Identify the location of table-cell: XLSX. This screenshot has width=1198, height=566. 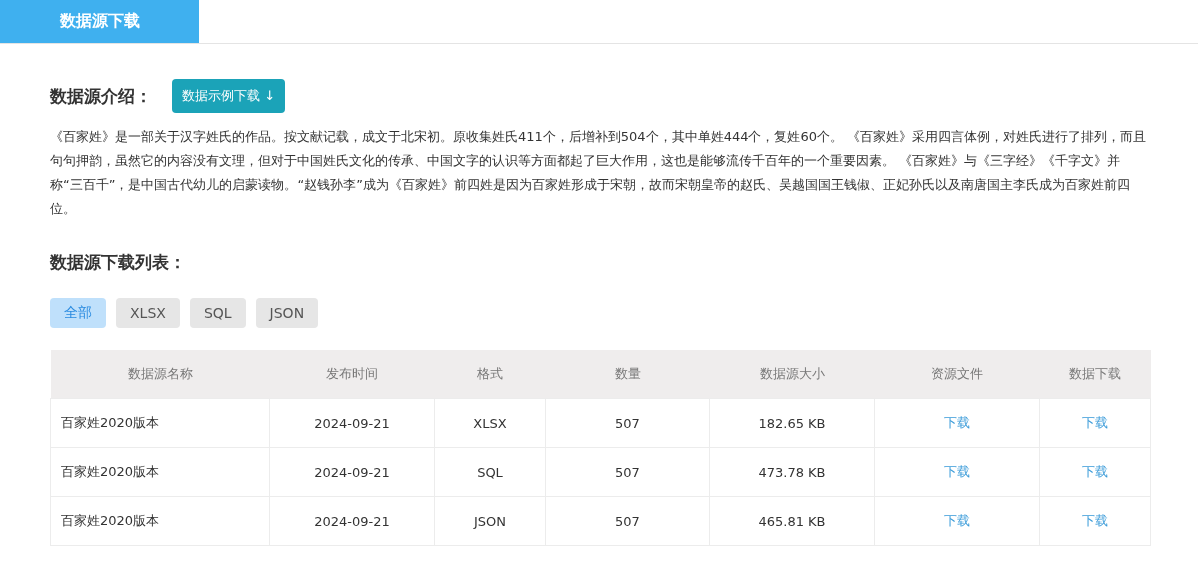
(490, 423).